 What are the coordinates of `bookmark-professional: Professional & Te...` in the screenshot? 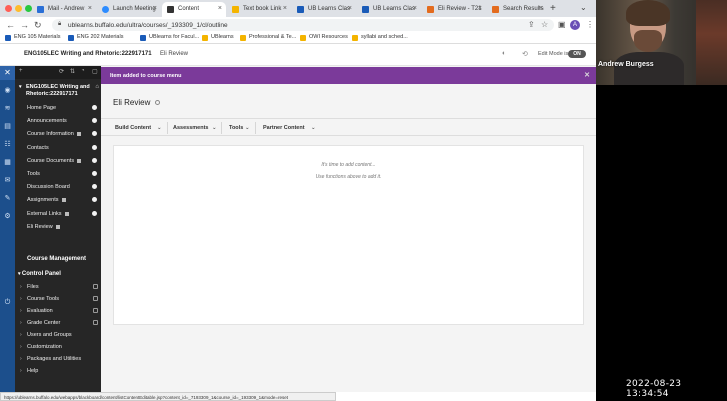 It's located at (268, 37).